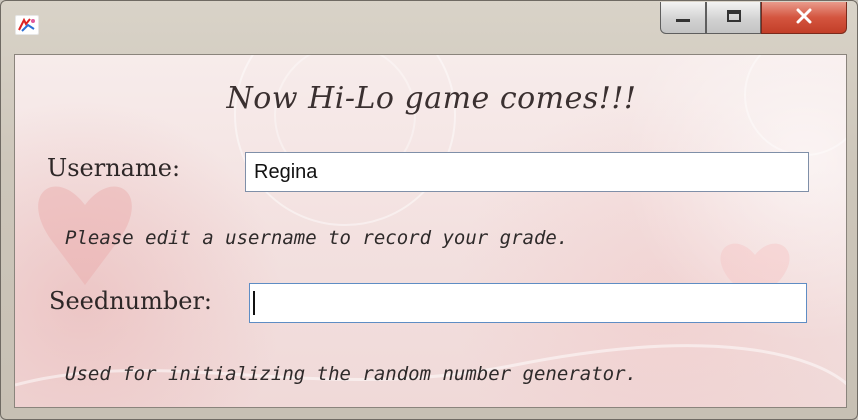 The image size is (858, 420). I want to click on username-field, so click(527, 172).